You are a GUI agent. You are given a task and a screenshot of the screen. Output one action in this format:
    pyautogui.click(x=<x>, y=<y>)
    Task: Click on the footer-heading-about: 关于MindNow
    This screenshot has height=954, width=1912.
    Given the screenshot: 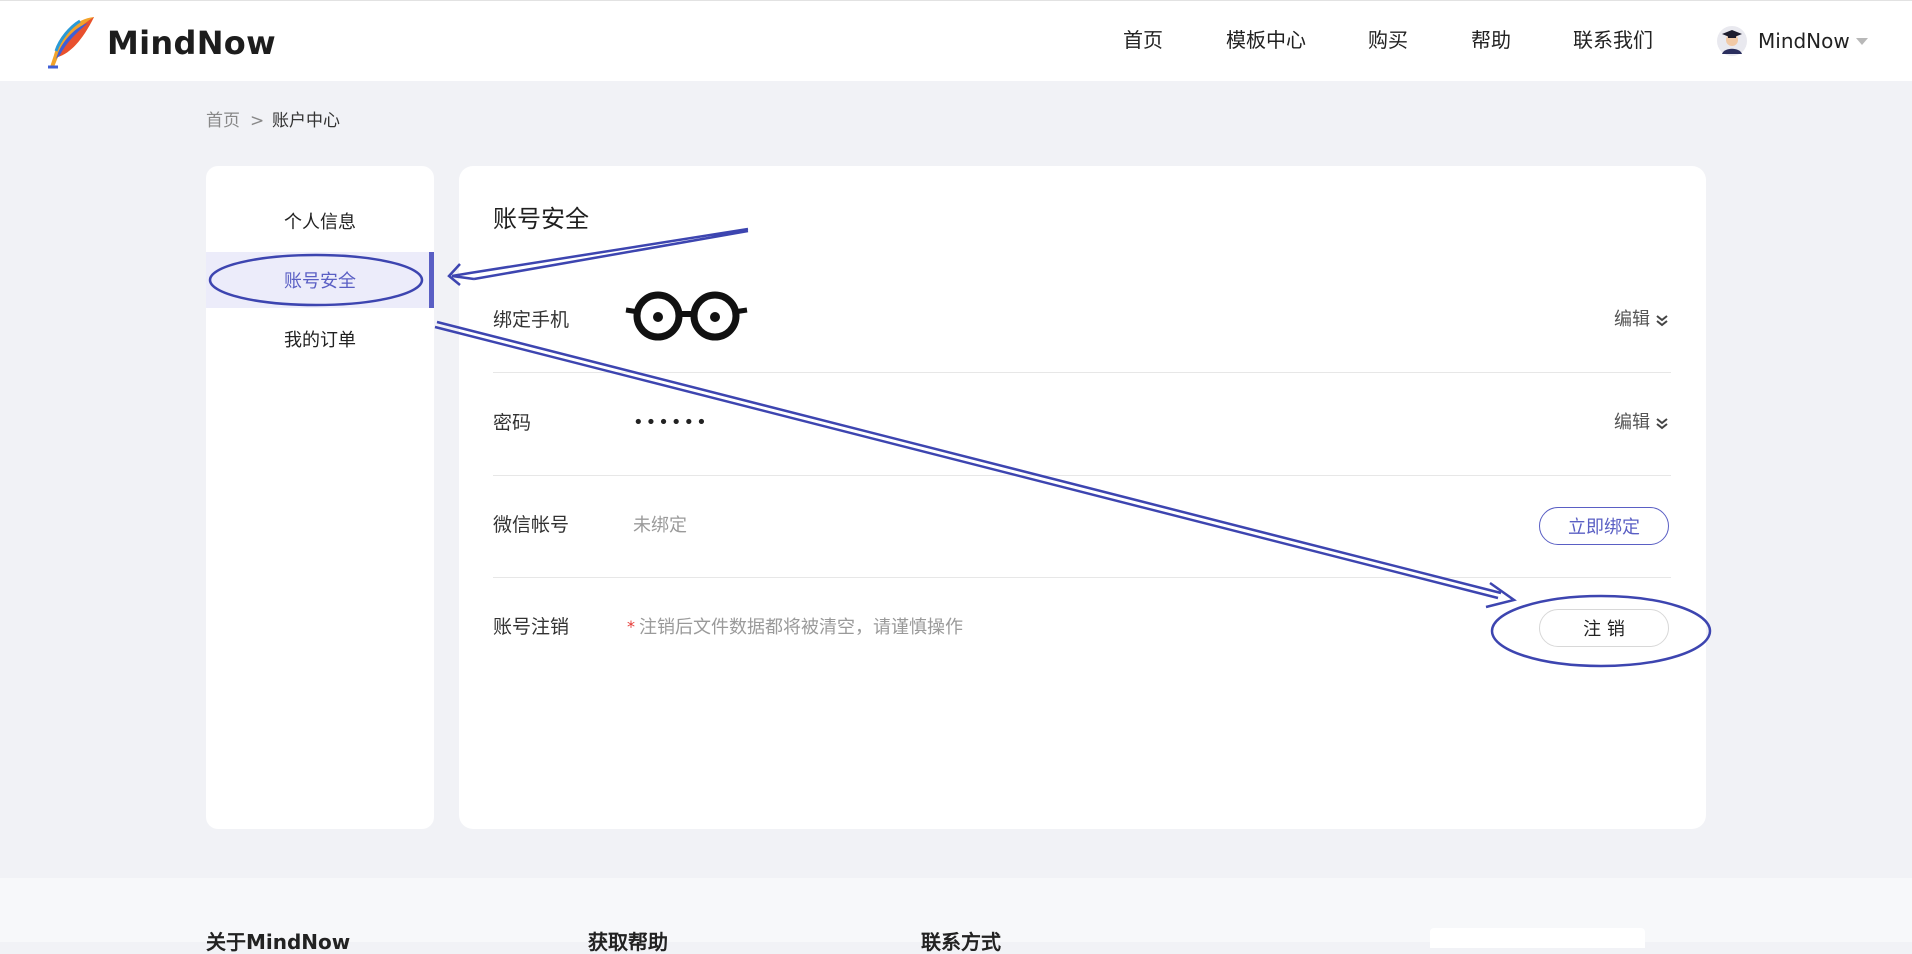 What is the action you would take?
    pyautogui.click(x=278, y=942)
    